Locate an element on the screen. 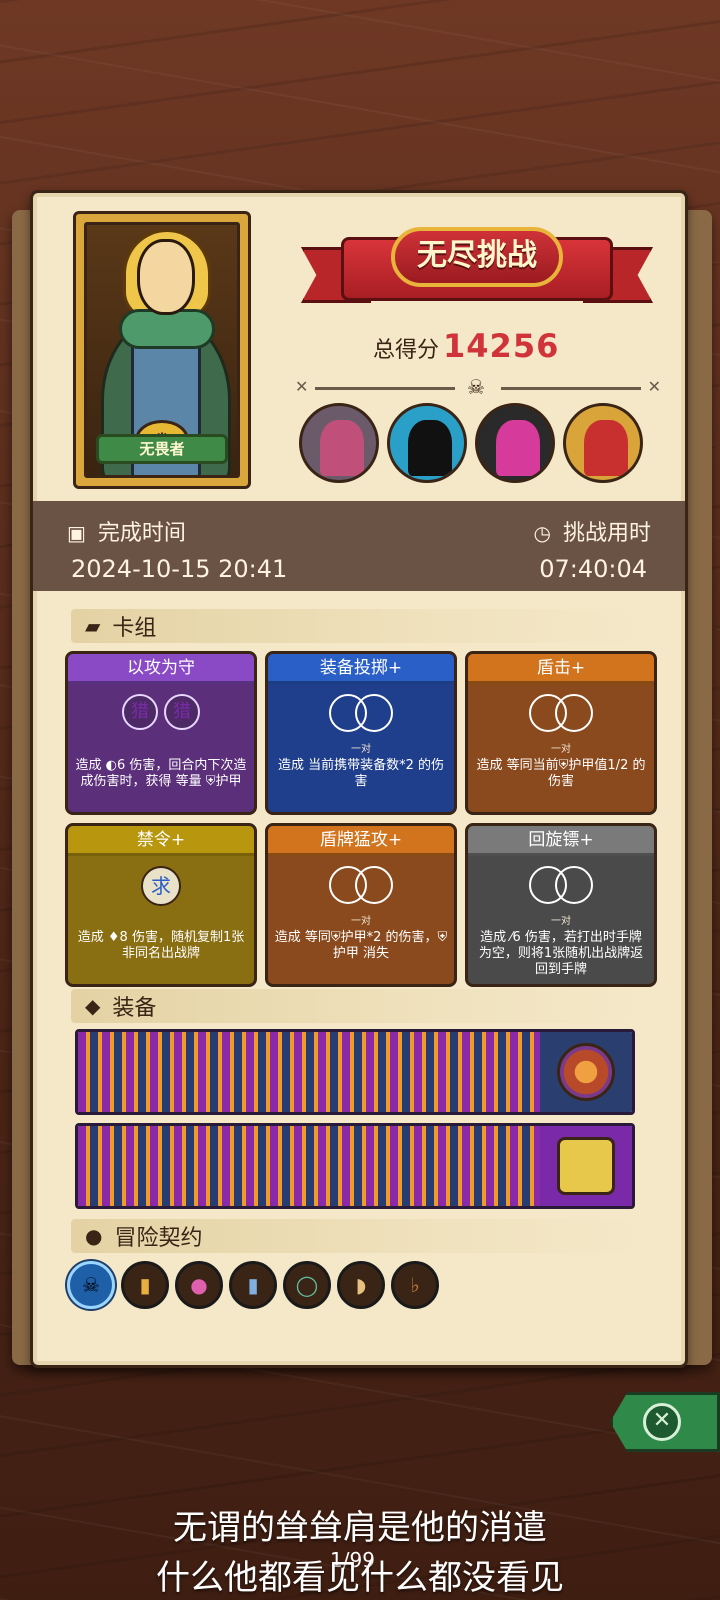  stopwatch-icon: ◷ is located at coordinates (542, 533).